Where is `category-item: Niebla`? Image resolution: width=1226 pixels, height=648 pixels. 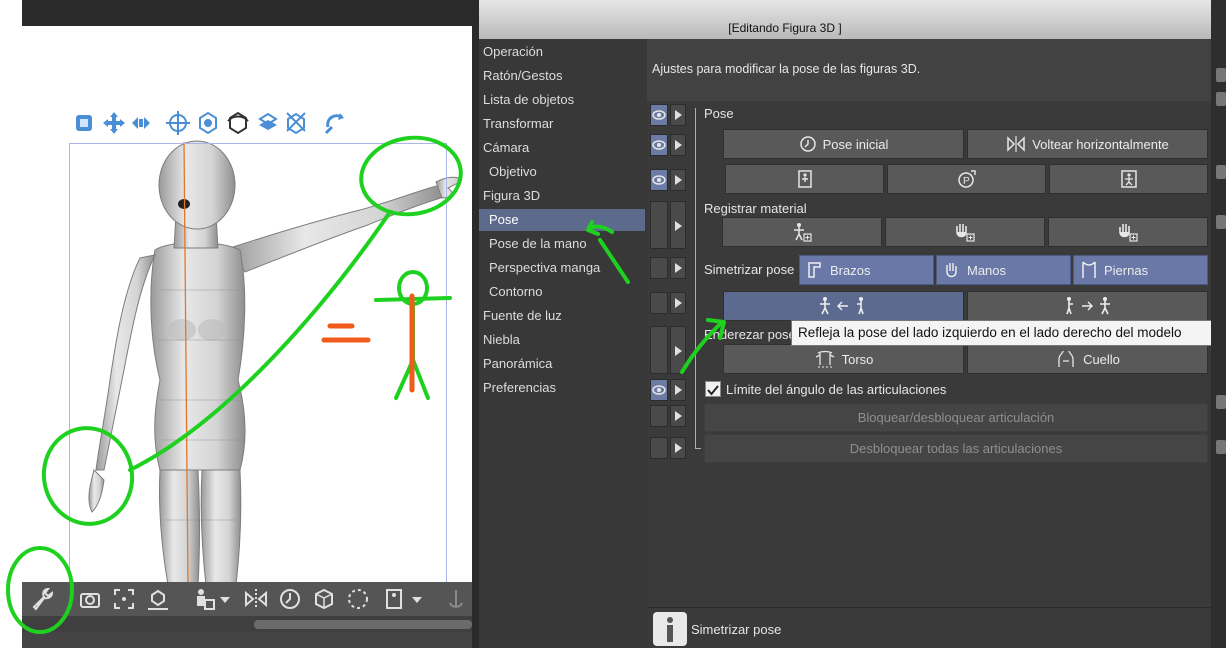 category-item: Niebla is located at coordinates (562, 340).